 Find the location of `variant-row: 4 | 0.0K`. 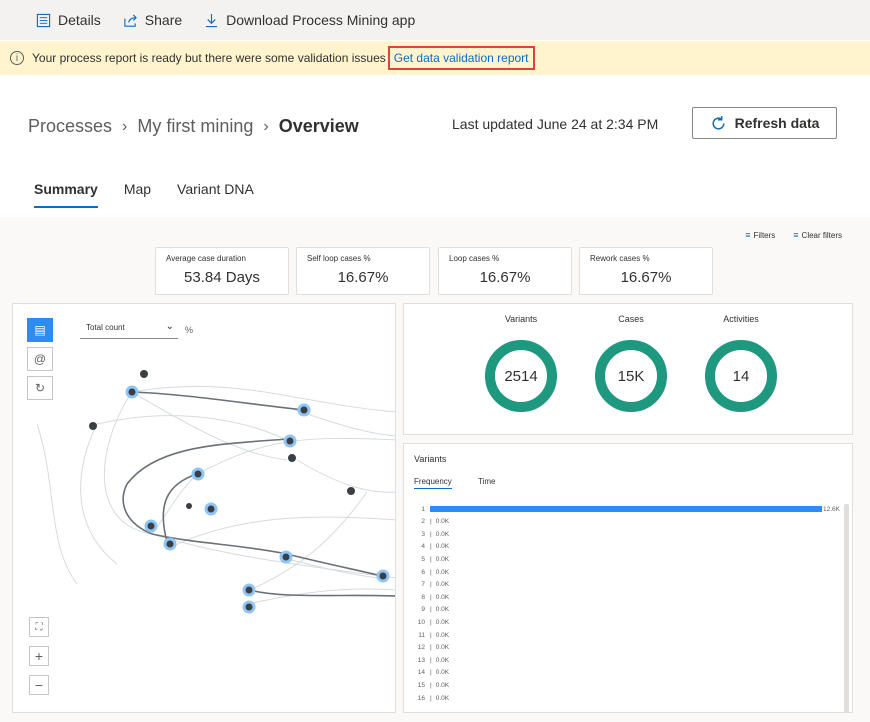

variant-row: 4 | 0.0K is located at coordinates (426, 547).